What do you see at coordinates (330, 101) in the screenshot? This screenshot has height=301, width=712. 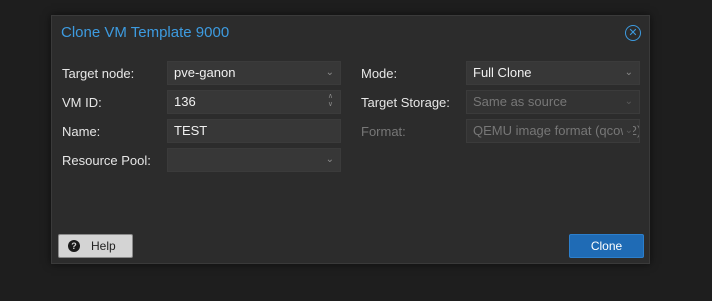 I see `spinner-arrows-icon: ∧ ∨` at bounding box center [330, 101].